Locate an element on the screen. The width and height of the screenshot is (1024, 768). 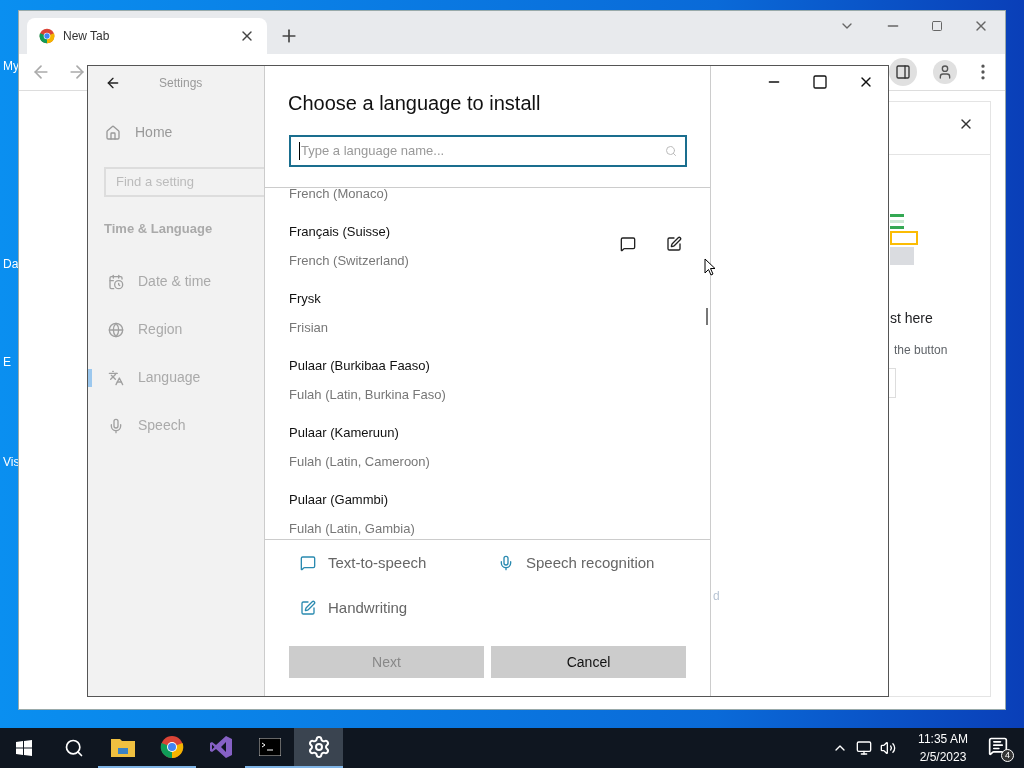
side-panel-heading: st here is located at coordinates (911, 318).